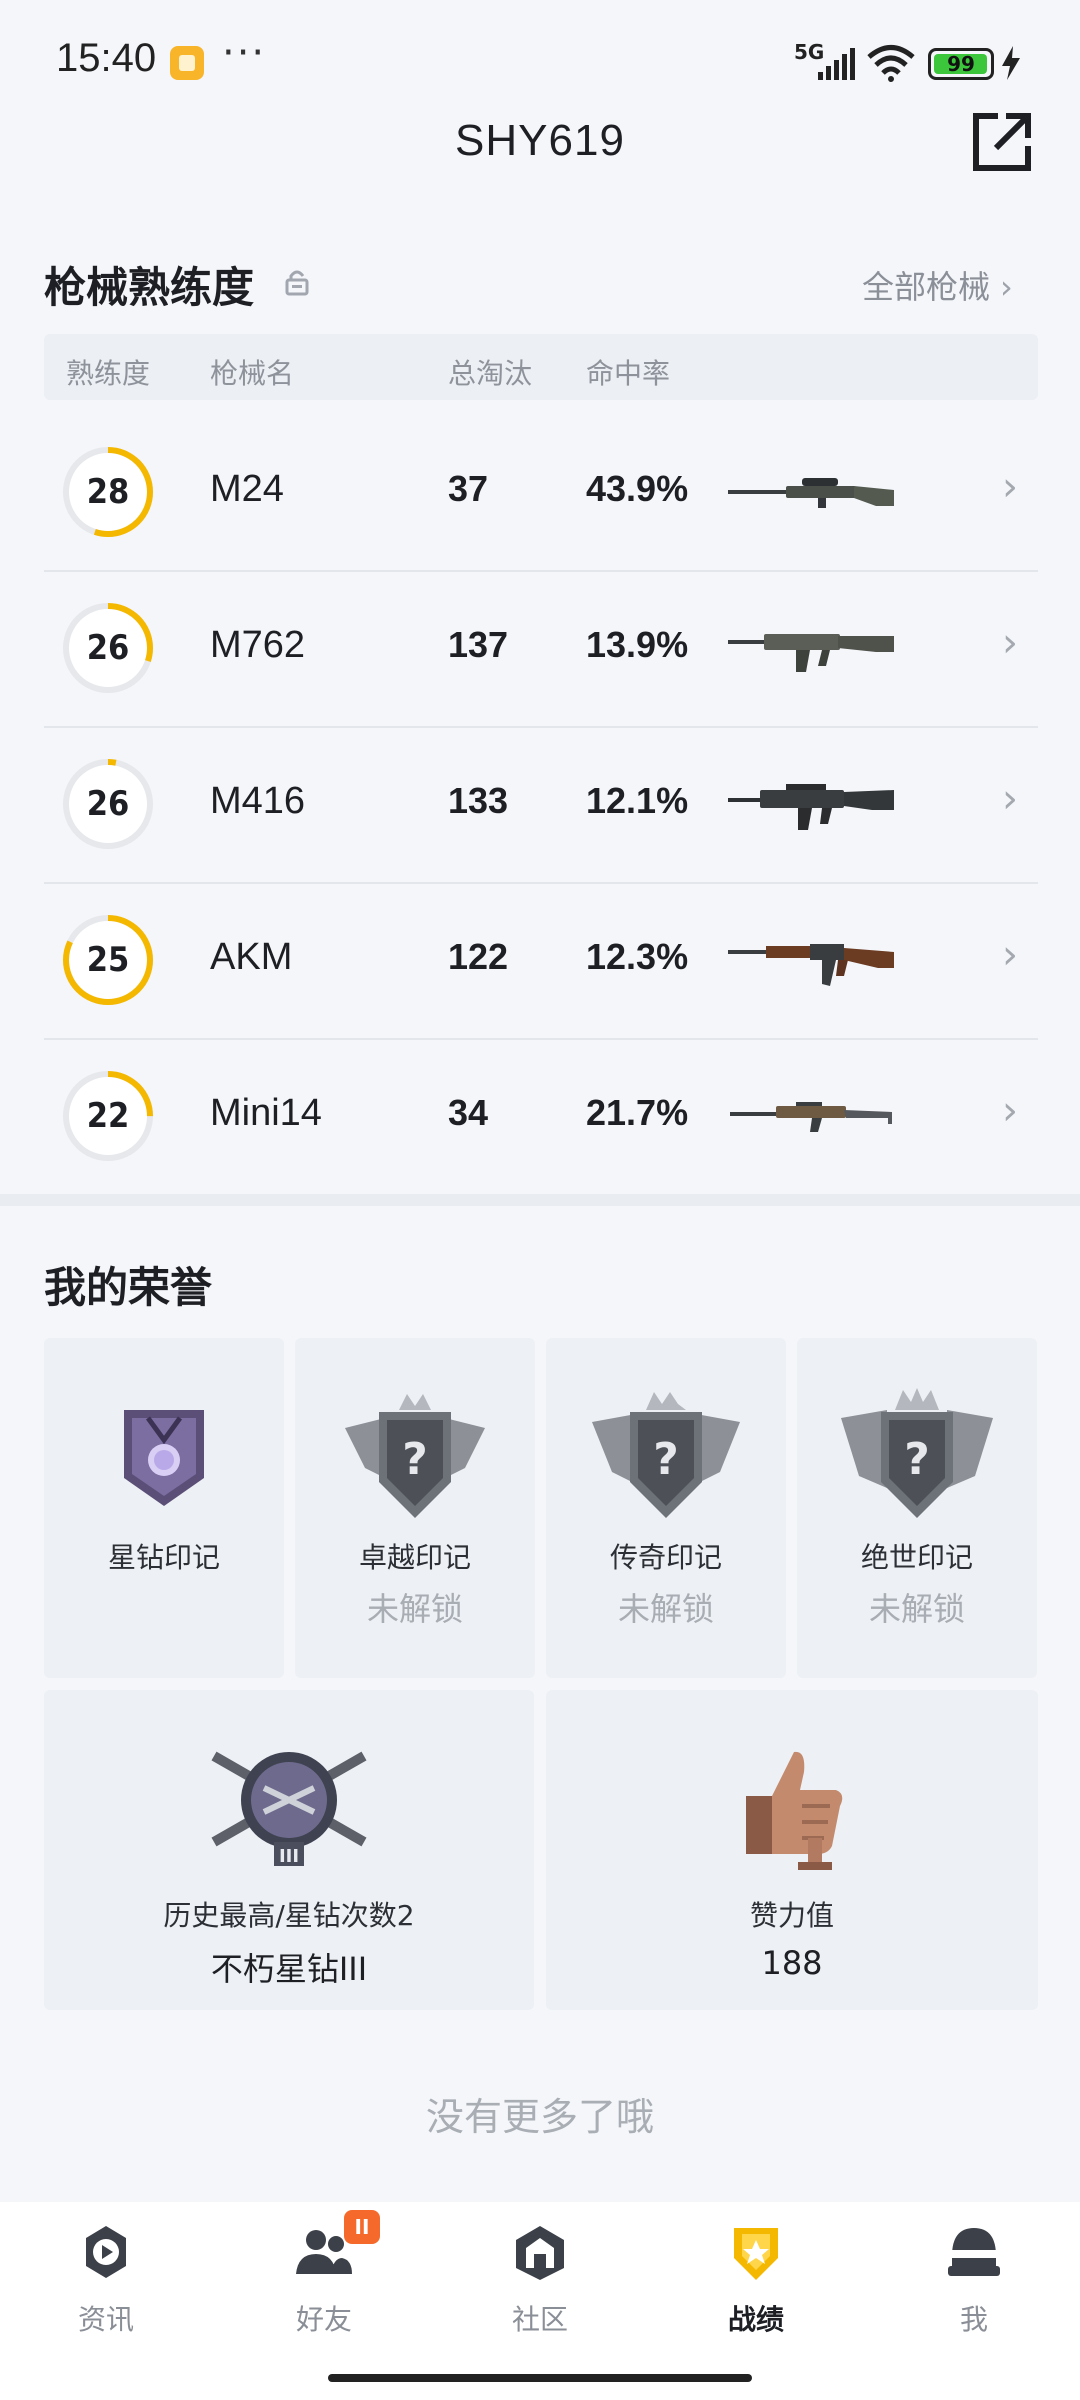  What do you see at coordinates (637, 956) in the screenshot?
I see `weapon-hit-rate: 12.3%` at bounding box center [637, 956].